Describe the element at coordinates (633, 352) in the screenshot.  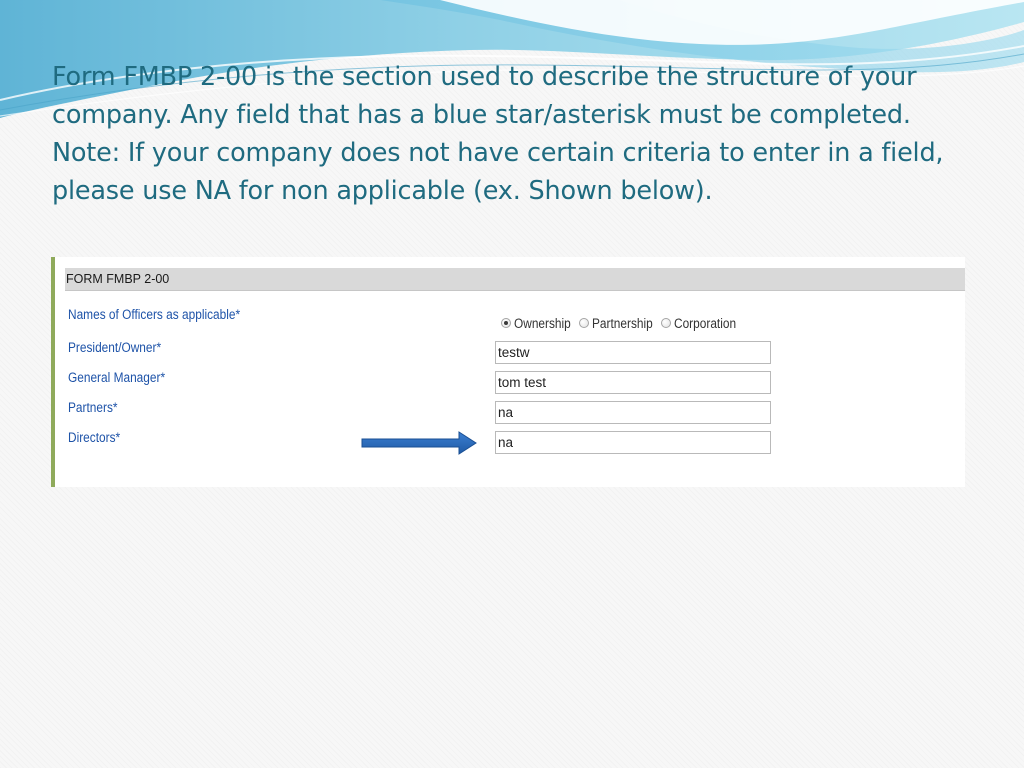
I see `president-owner-input` at that location.